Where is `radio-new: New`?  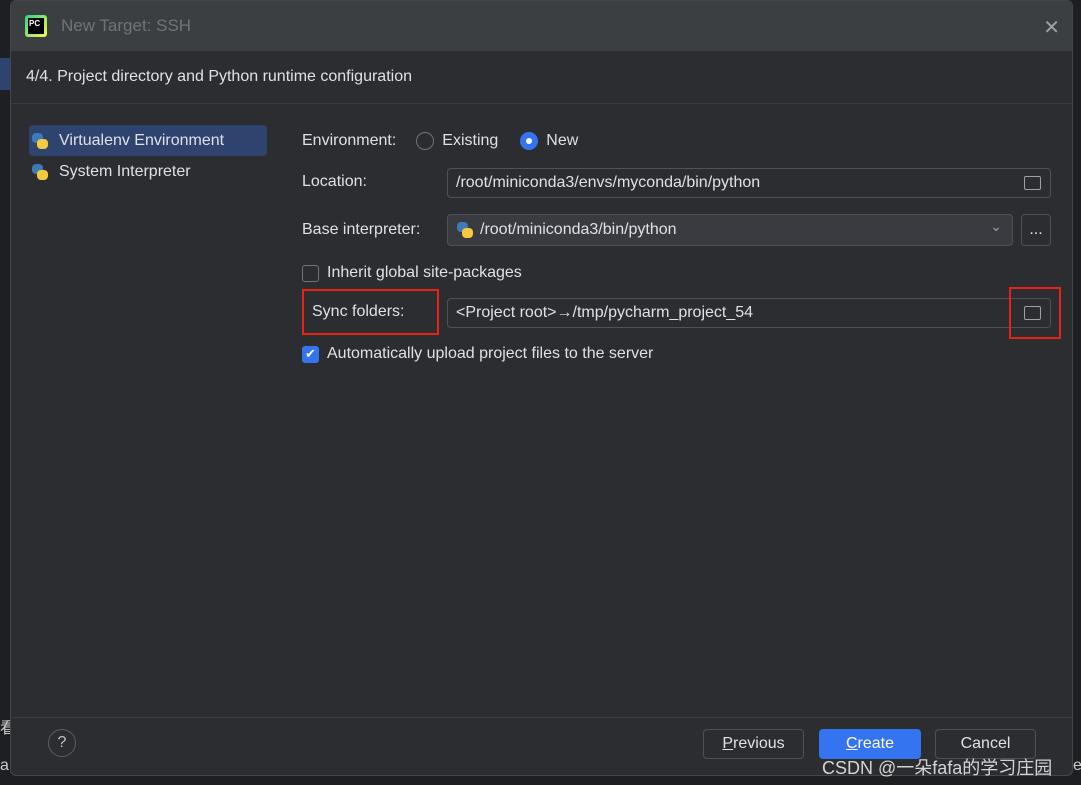
radio-new: New is located at coordinates (549, 141).